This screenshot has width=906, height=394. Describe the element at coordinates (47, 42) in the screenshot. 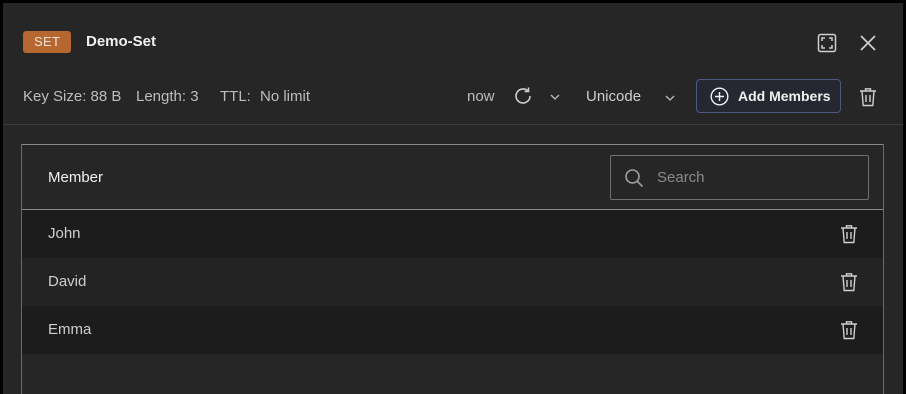

I see `key-type-badge: SET` at that location.